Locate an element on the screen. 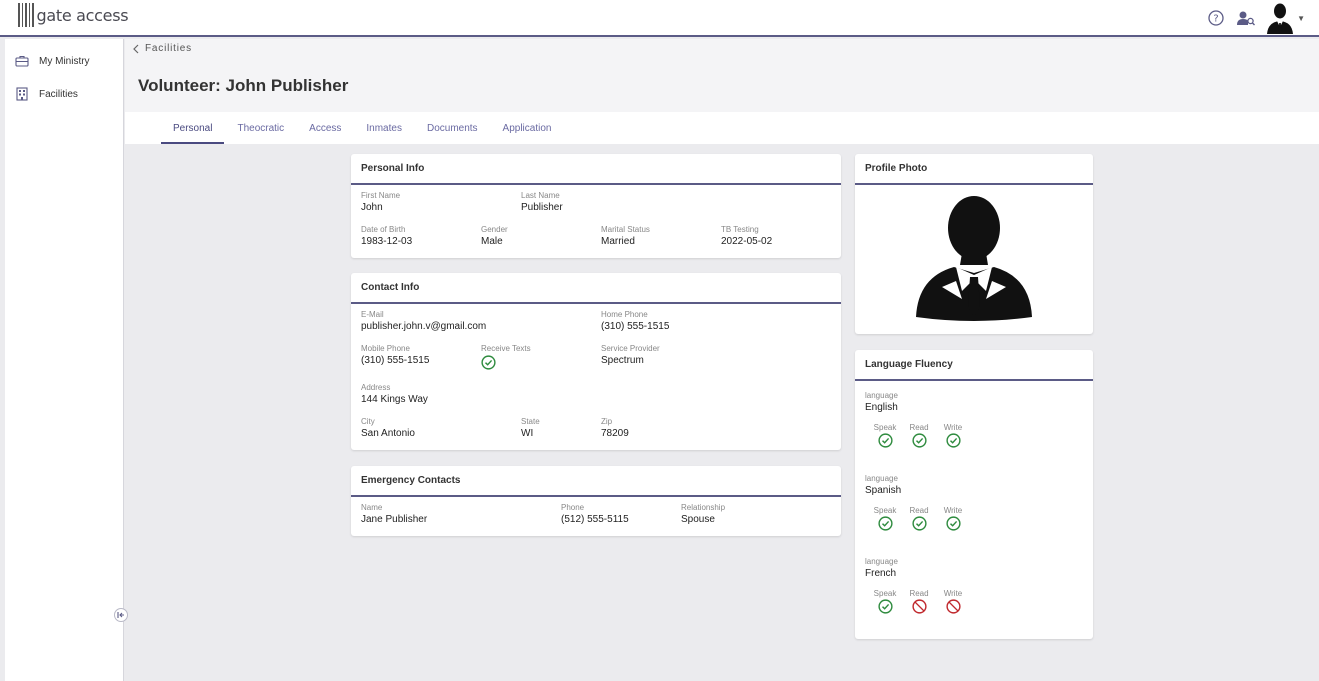  language-name: French is located at coordinates (881, 573).